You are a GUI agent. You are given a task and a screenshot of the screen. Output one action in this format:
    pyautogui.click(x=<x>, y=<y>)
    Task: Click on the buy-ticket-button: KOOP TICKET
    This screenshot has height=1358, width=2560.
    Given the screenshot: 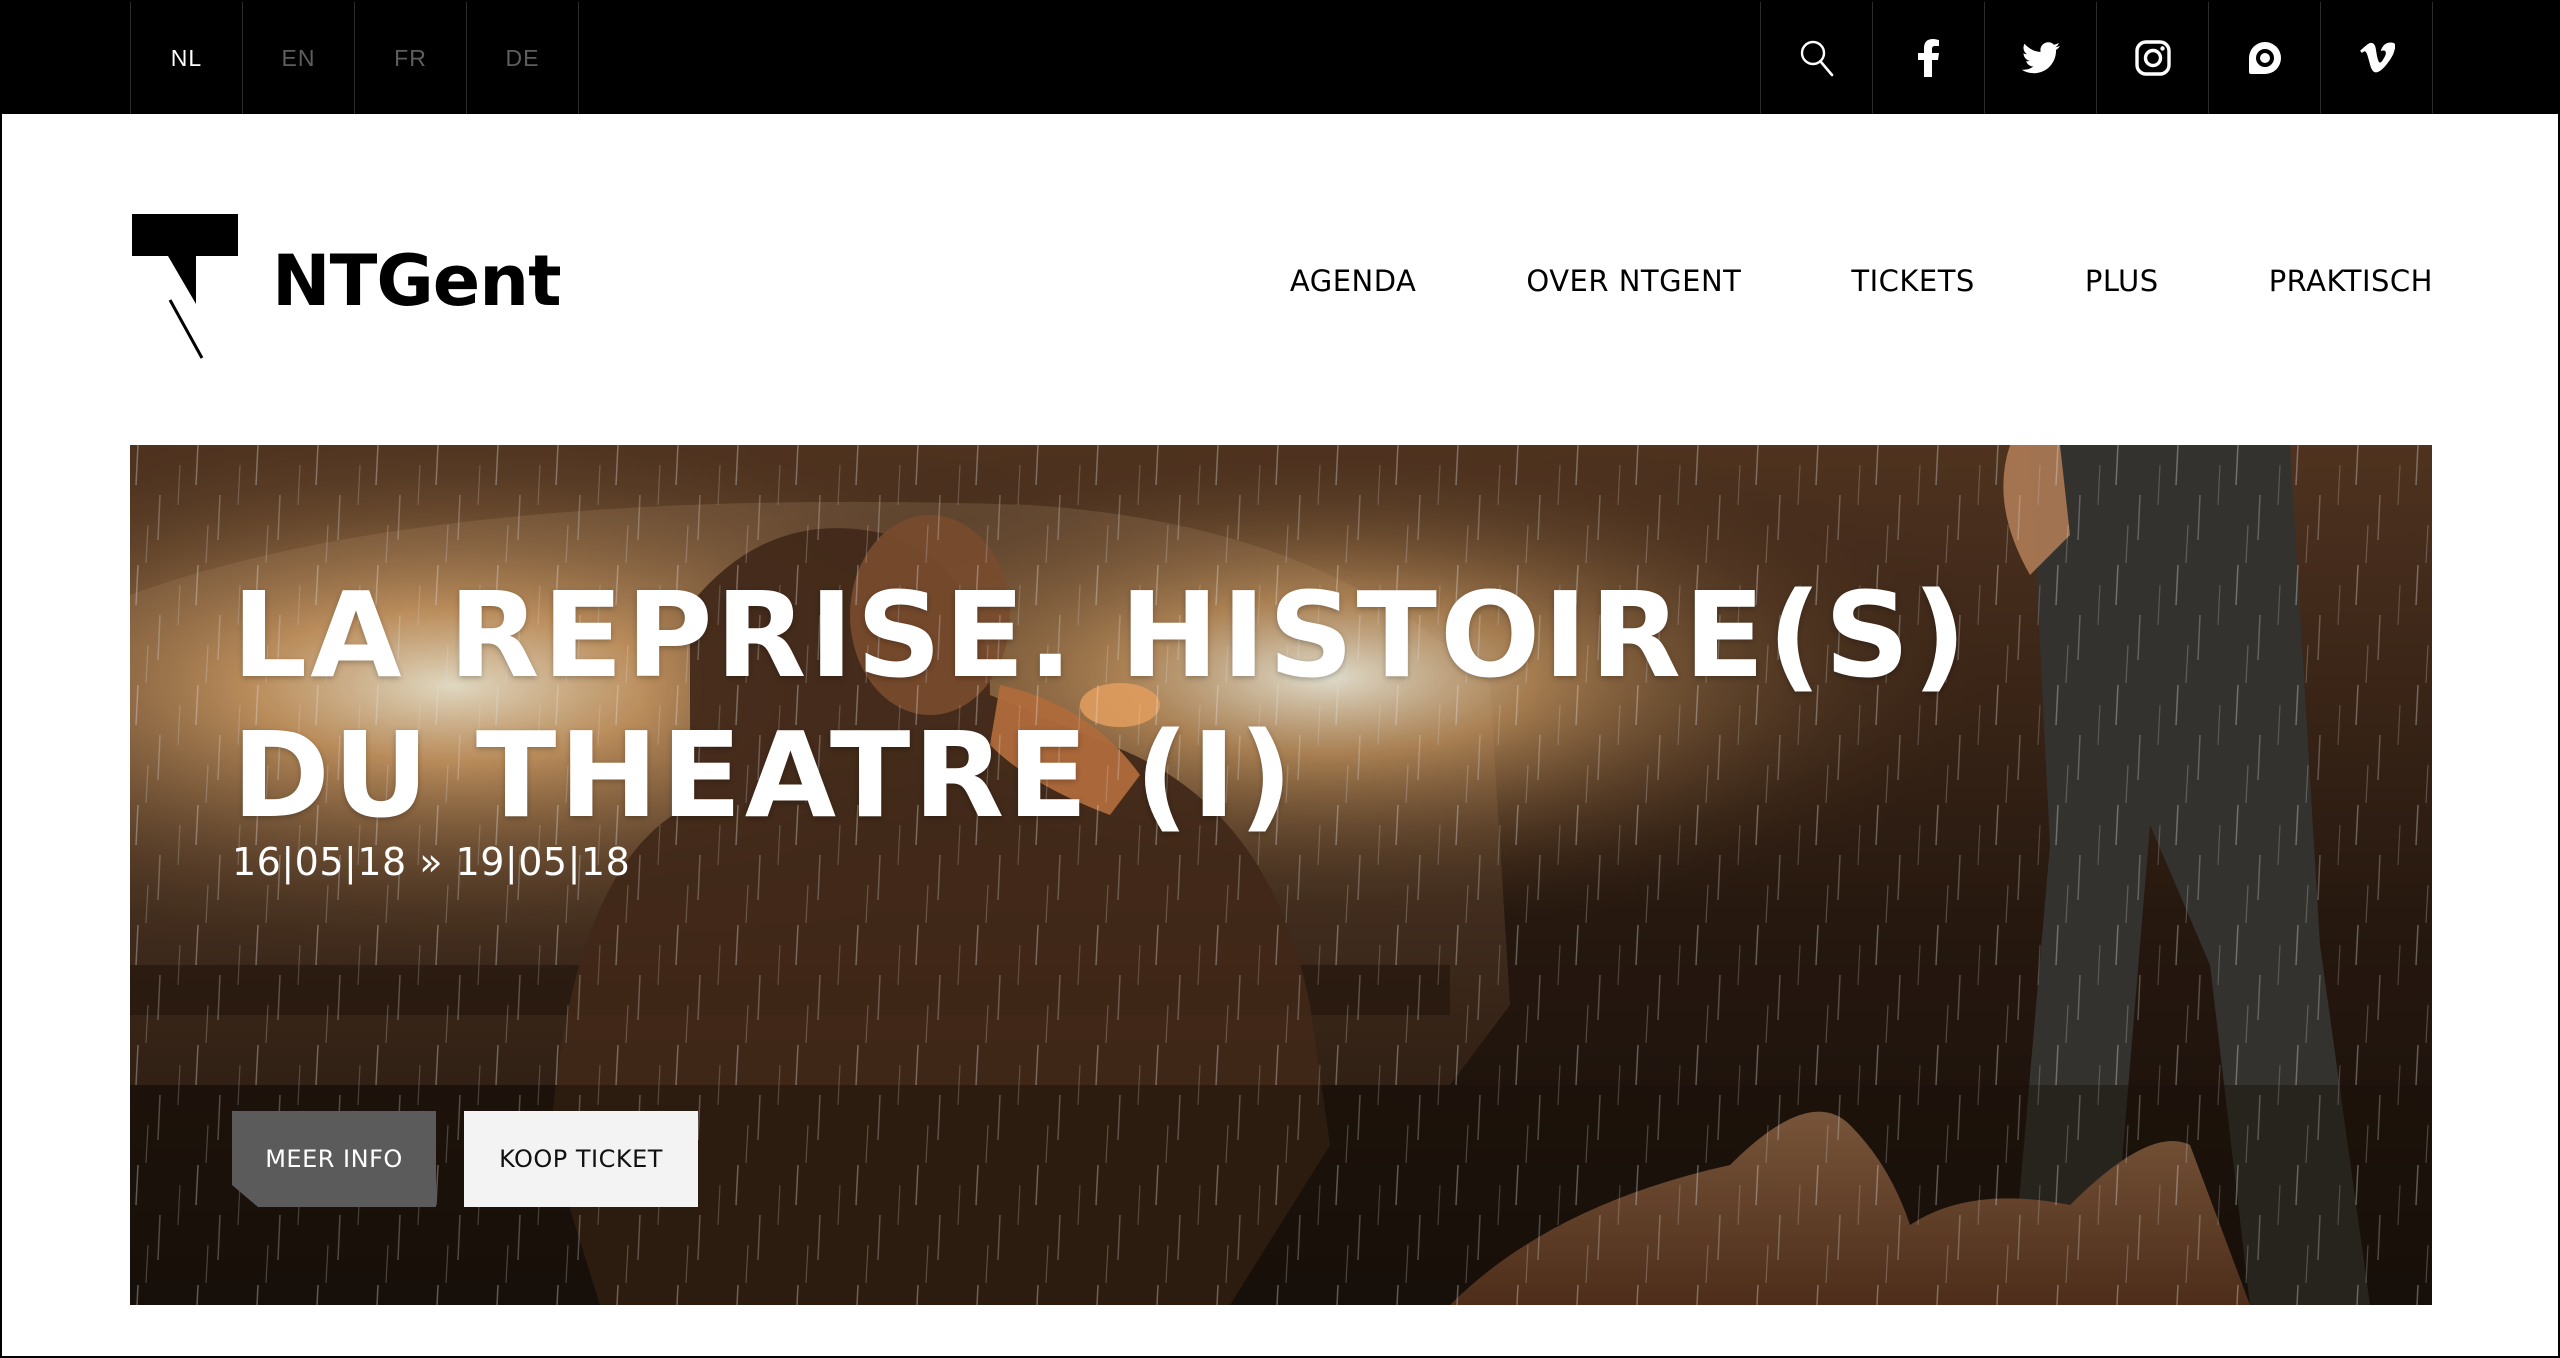 What is the action you would take?
    pyautogui.click(x=581, y=1159)
    